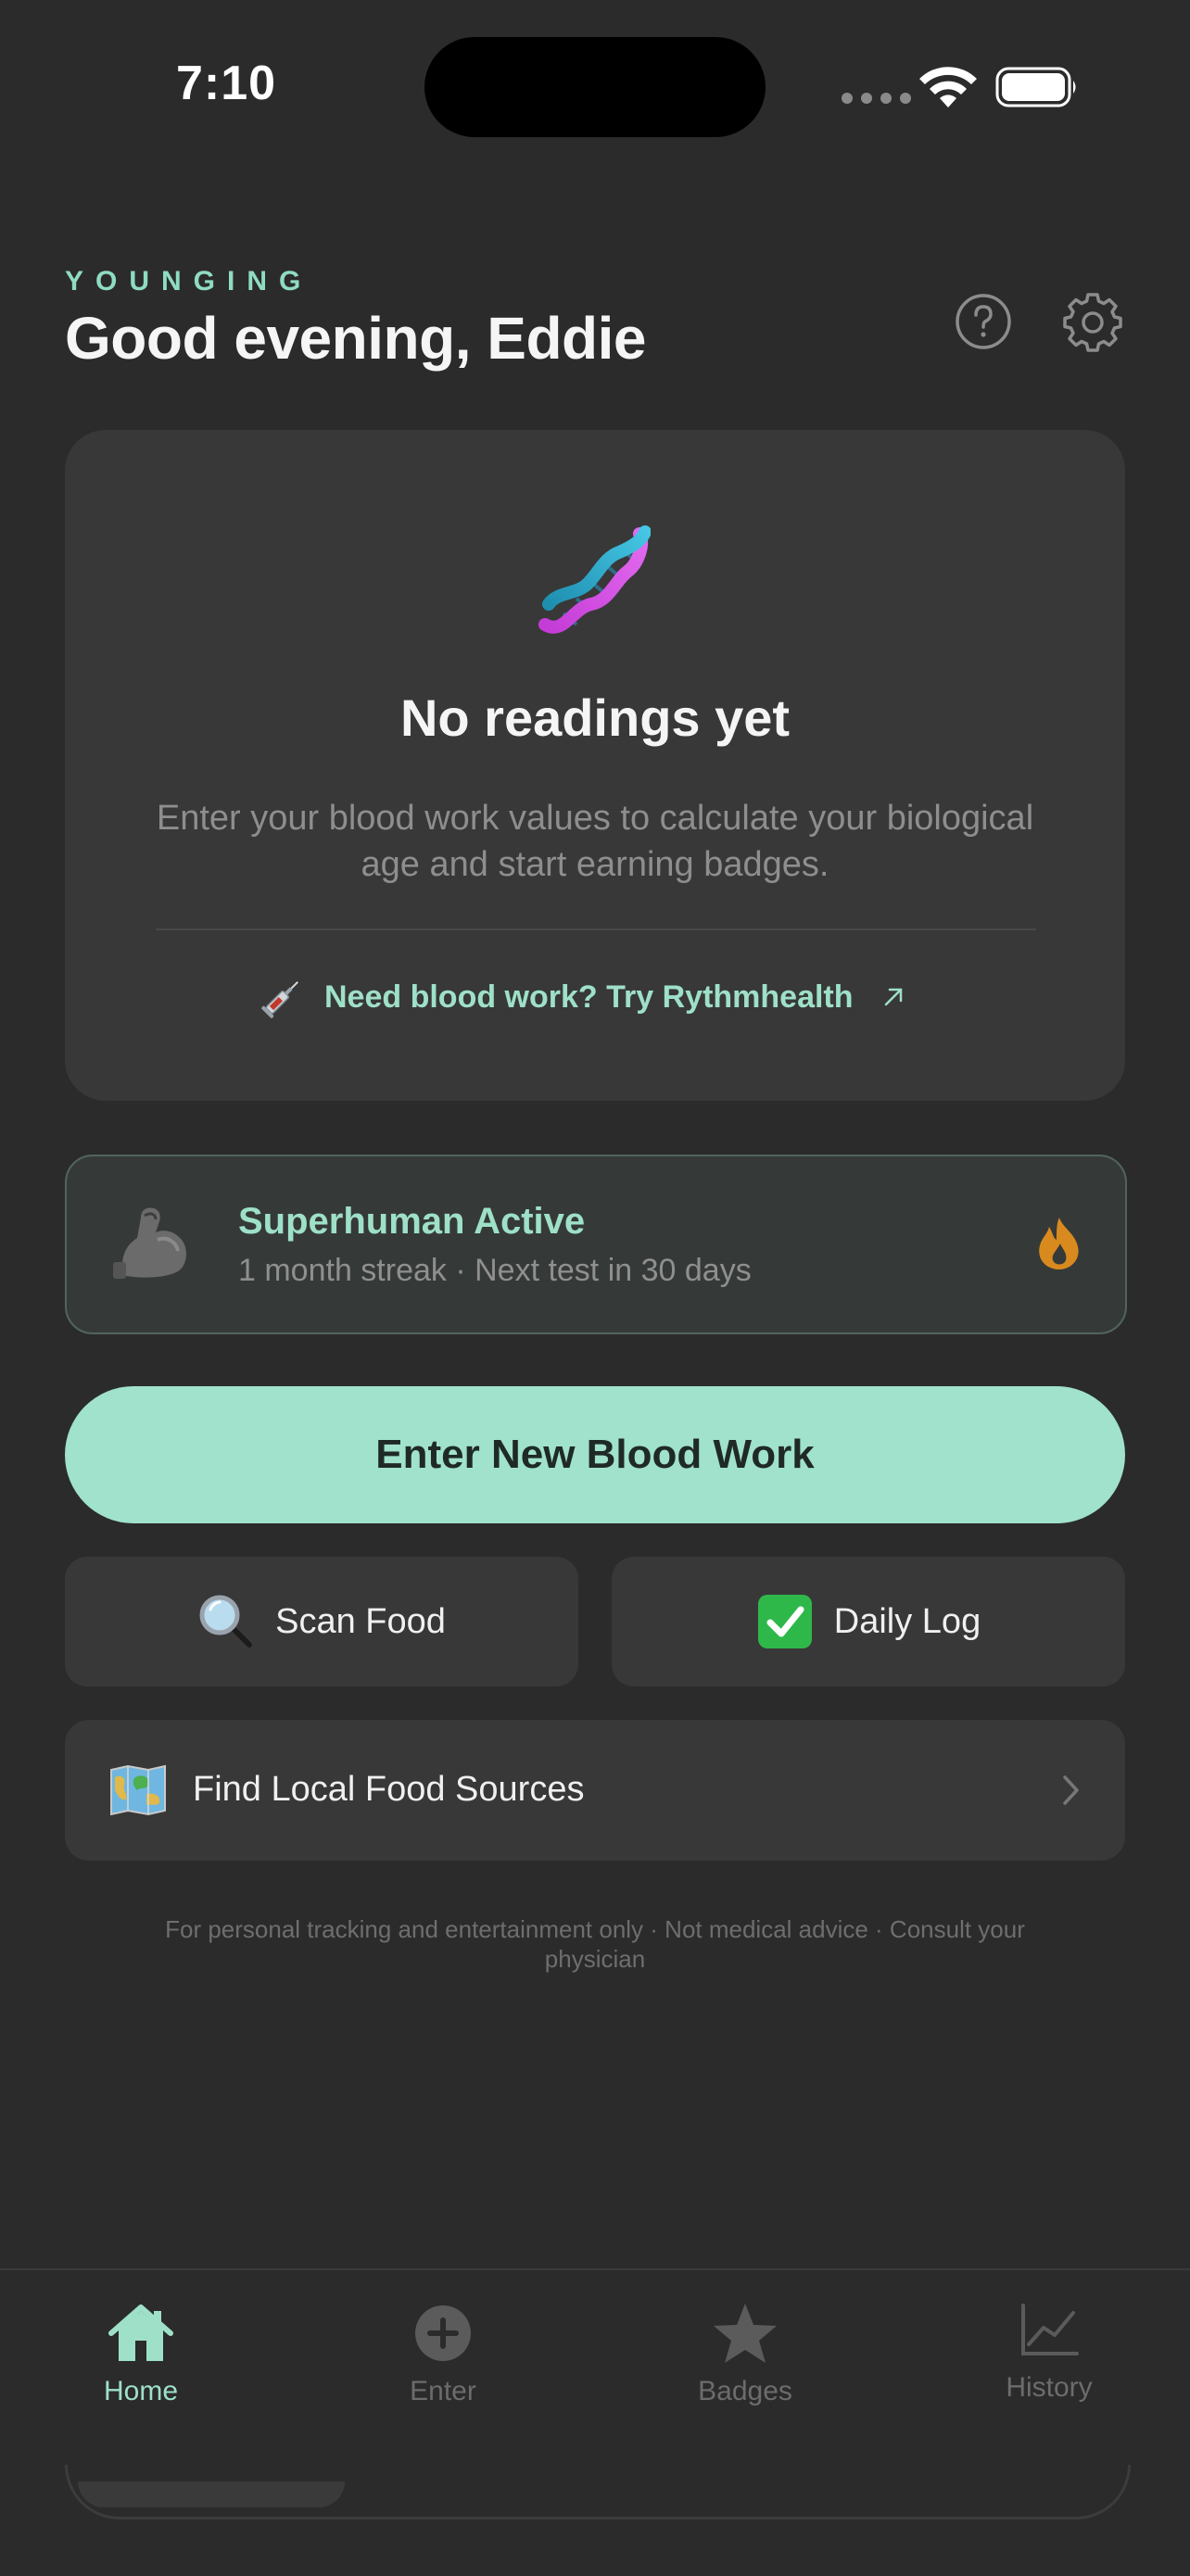 This screenshot has height=2576, width=1190. What do you see at coordinates (227, 1622) in the screenshot?
I see `magnifying-glass-icon` at bounding box center [227, 1622].